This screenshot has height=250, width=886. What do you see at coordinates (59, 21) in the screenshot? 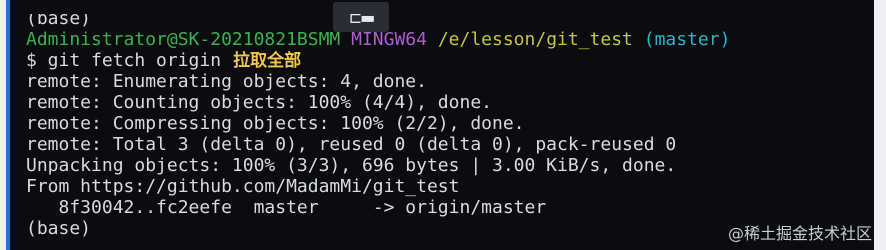
I see `previous-prompt-line: (base)` at bounding box center [59, 21].